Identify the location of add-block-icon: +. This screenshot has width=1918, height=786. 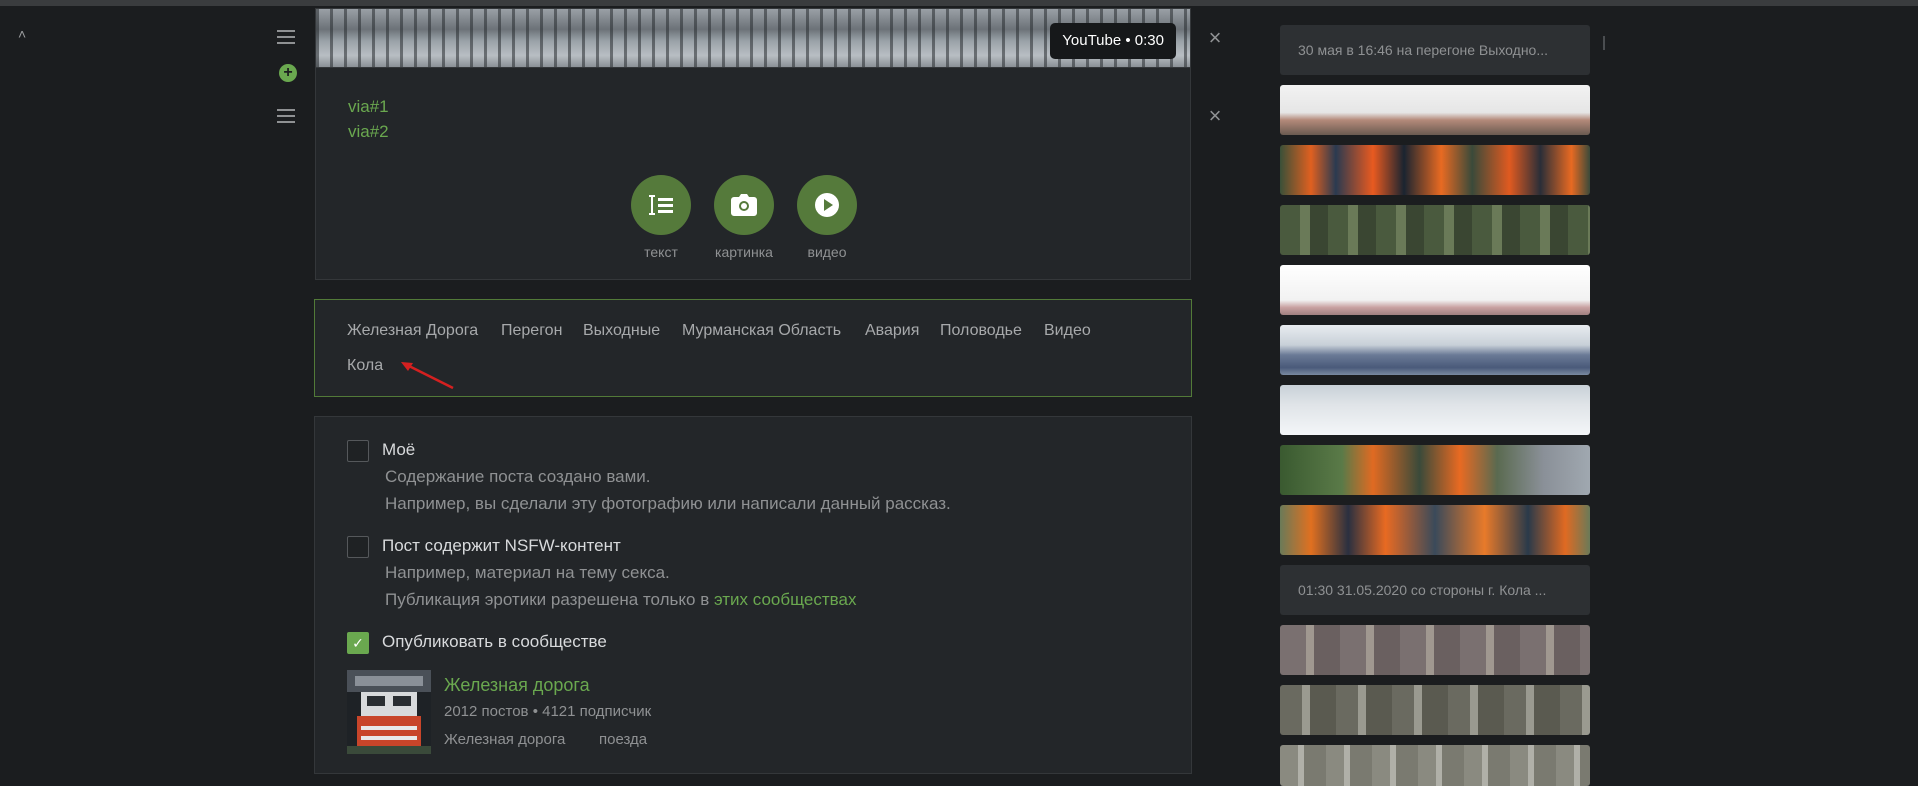
(288, 73).